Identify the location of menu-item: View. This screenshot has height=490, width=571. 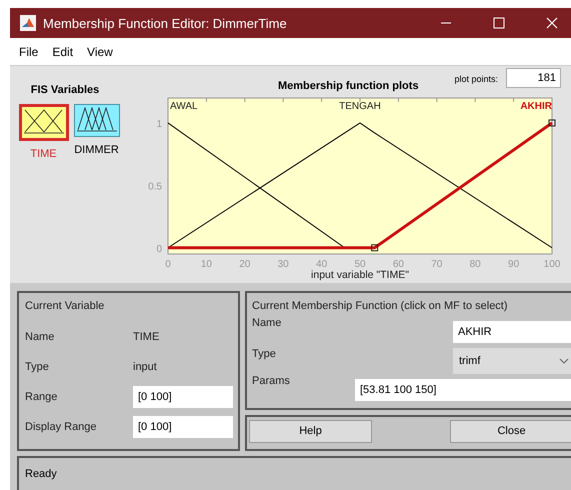
(100, 51).